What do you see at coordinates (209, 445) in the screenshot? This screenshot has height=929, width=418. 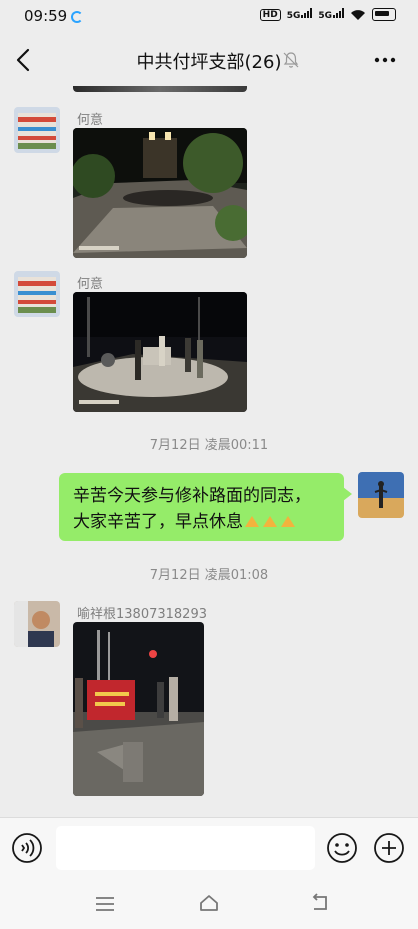 I see `timestamp: 7月12日 凌晨00:11` at bounding box center [209, 445].